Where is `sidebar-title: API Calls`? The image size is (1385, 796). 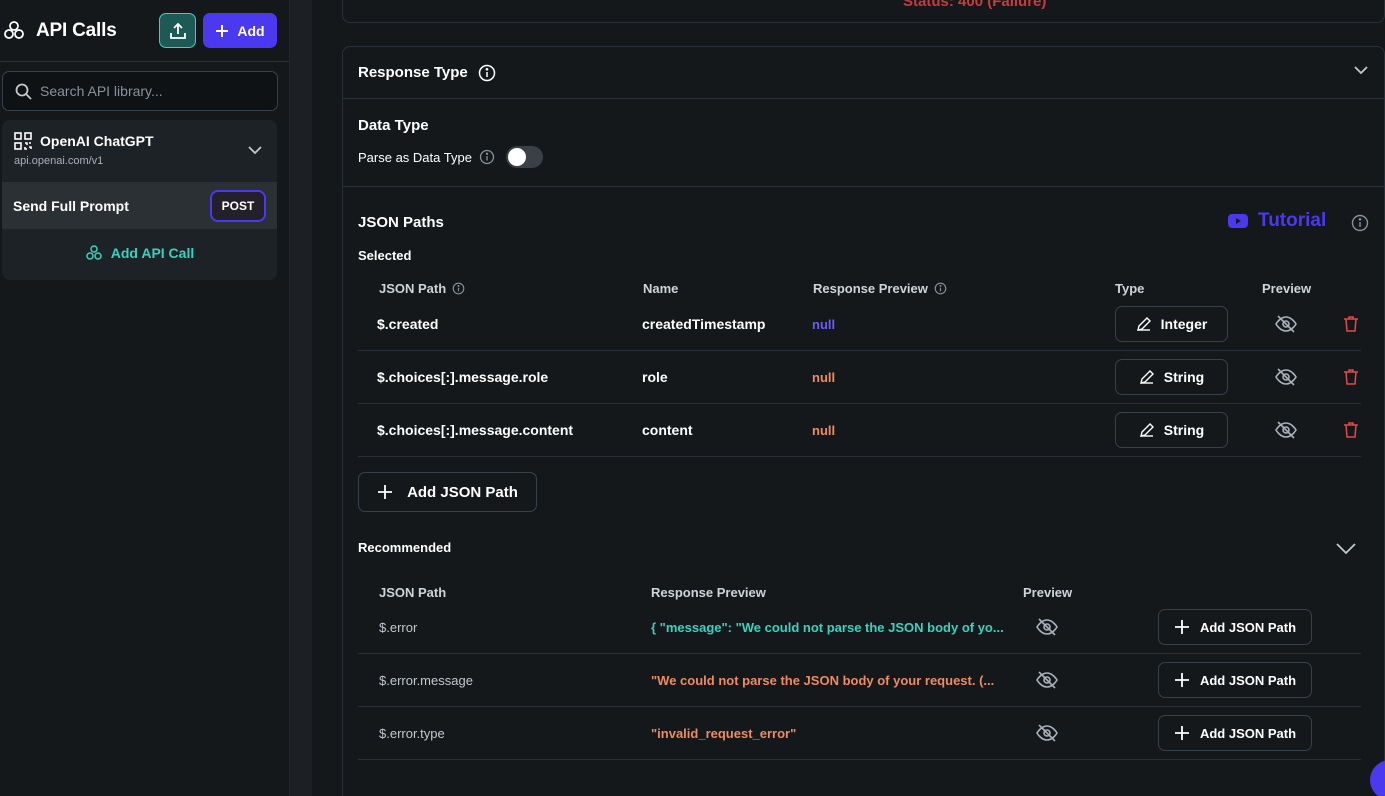 sidebar-title: API Calls is located at coordinates (76, 30).